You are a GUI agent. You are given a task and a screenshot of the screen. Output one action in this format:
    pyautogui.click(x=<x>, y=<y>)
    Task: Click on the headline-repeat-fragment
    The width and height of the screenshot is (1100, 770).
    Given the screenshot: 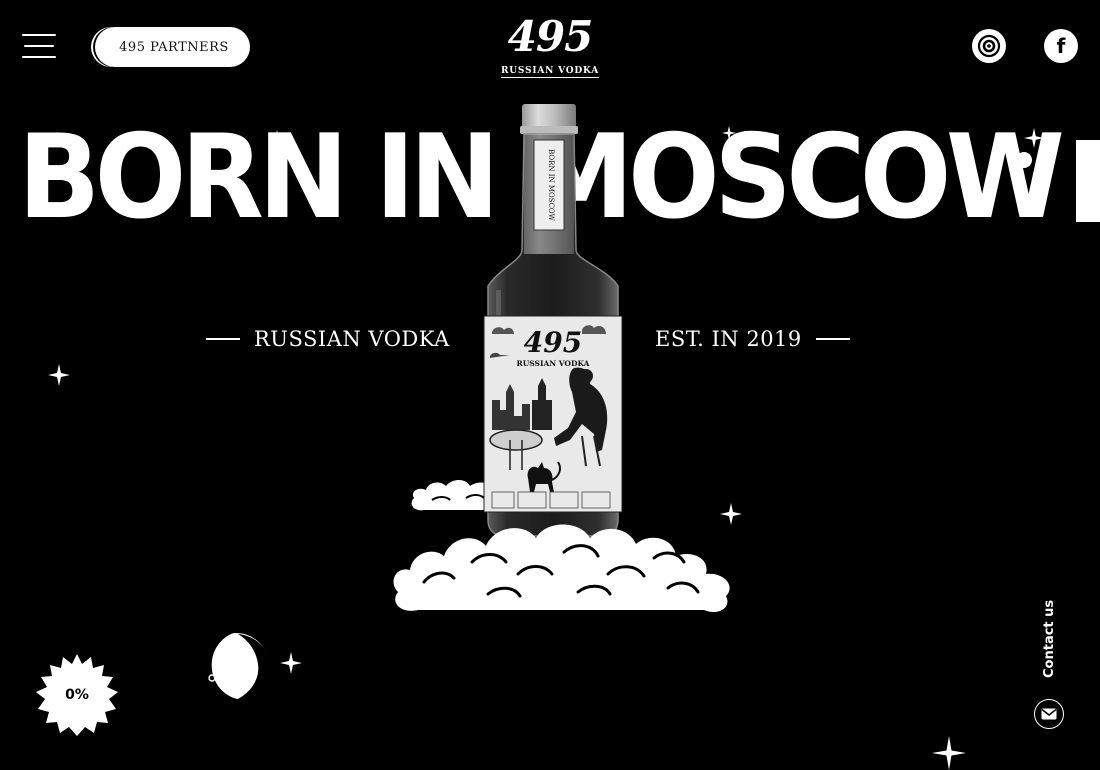 What is the action you would take?
    pyautogui.click(x=1088, y=181)
    